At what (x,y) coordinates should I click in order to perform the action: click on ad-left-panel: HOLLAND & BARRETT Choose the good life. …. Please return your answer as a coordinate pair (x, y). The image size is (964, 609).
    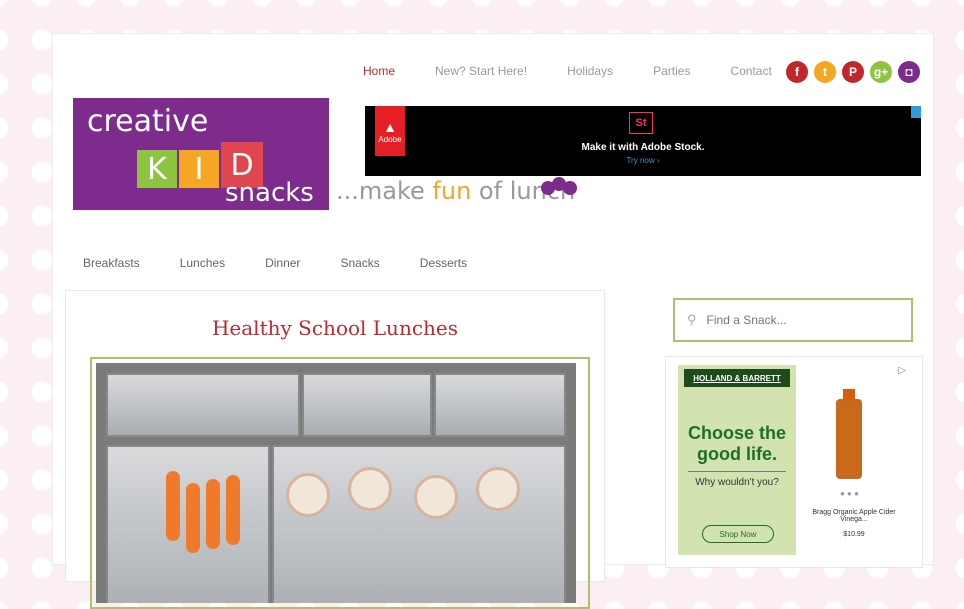
    Looking at the image, I should click on (737, 460).